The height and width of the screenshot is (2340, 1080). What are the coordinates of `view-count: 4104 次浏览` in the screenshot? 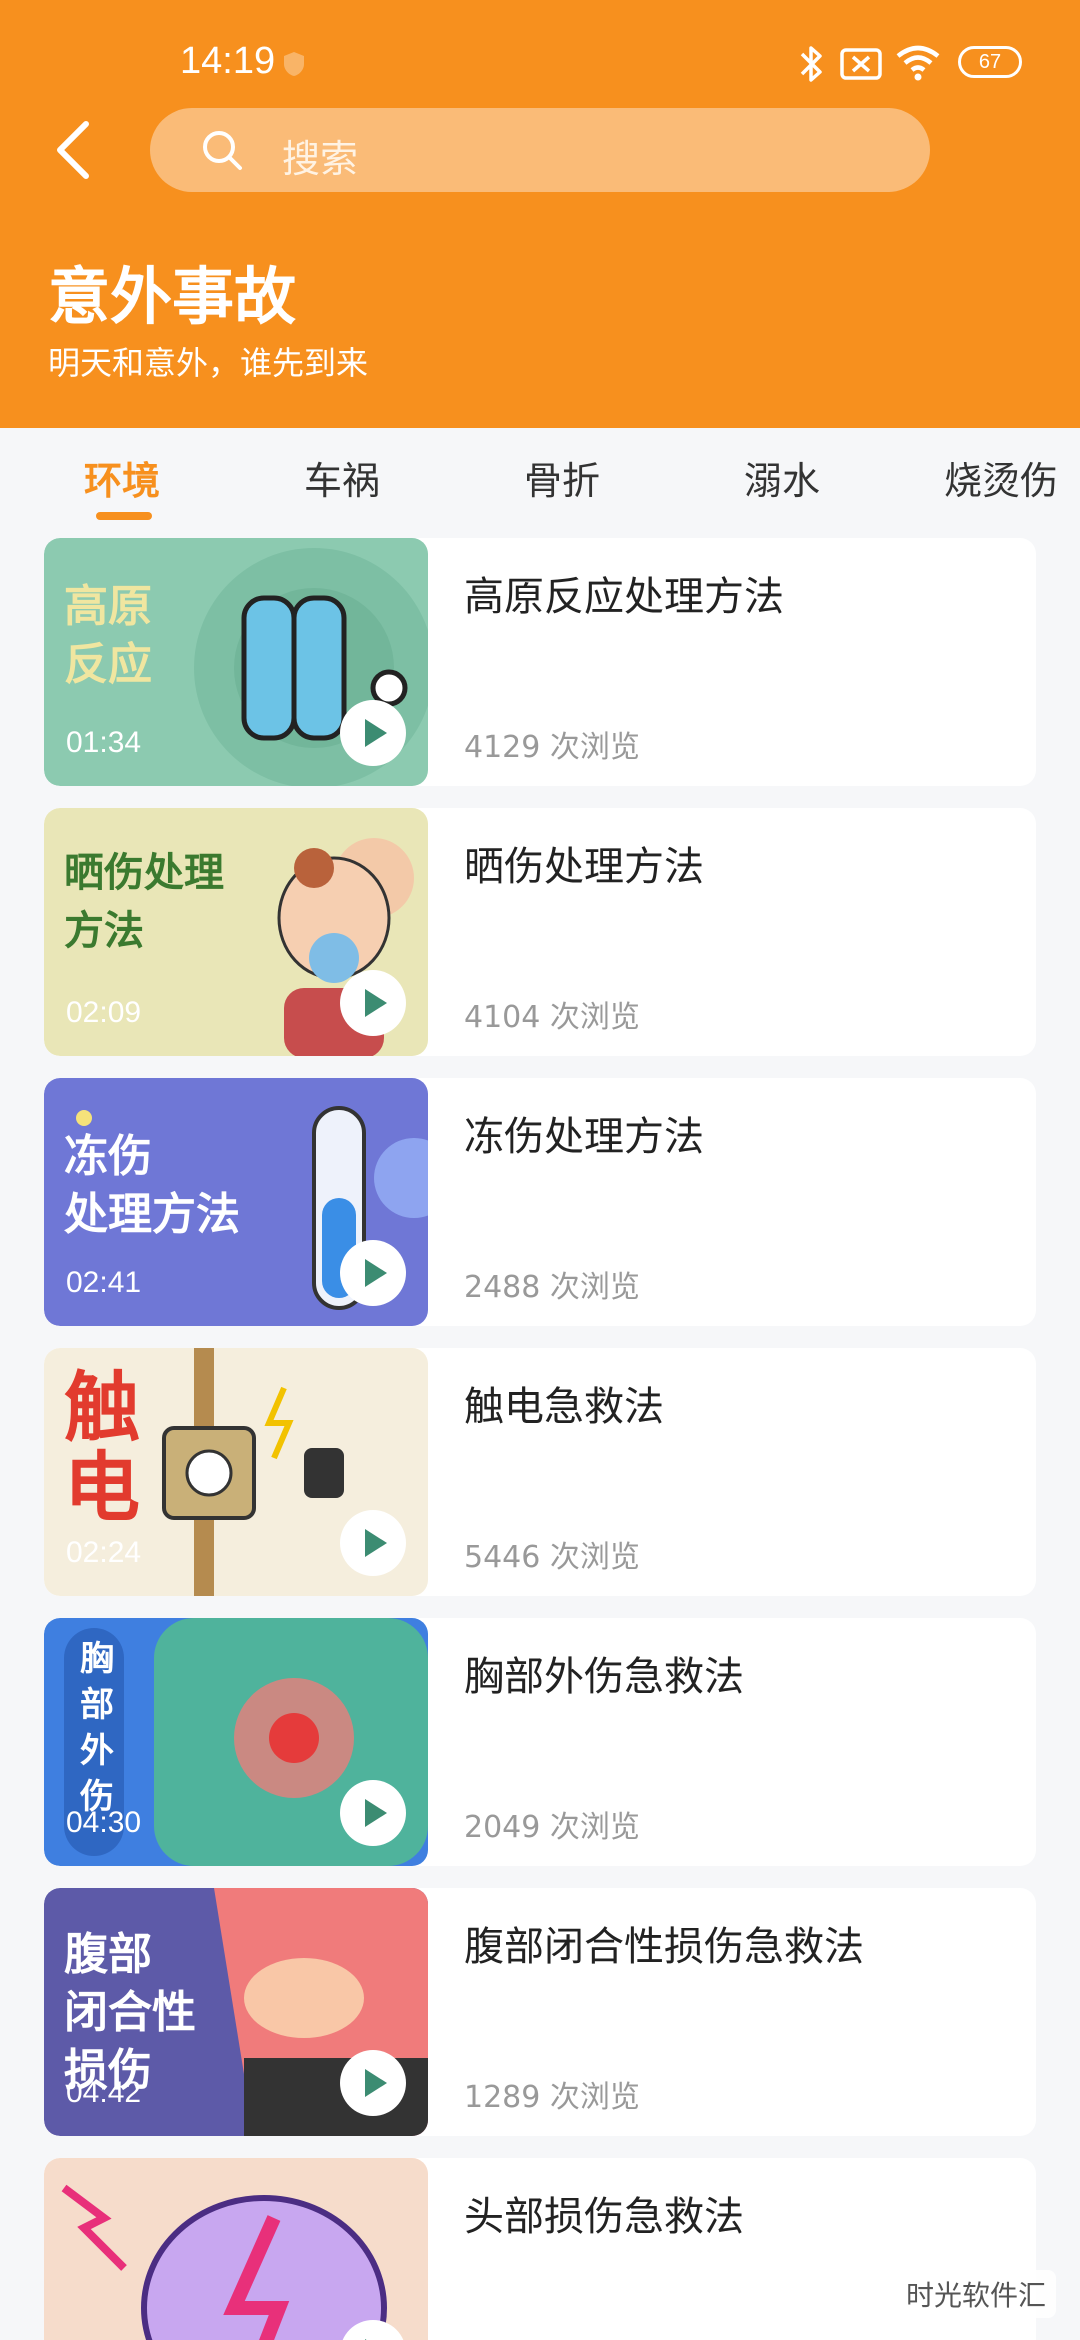 It's located at (552, 1017).